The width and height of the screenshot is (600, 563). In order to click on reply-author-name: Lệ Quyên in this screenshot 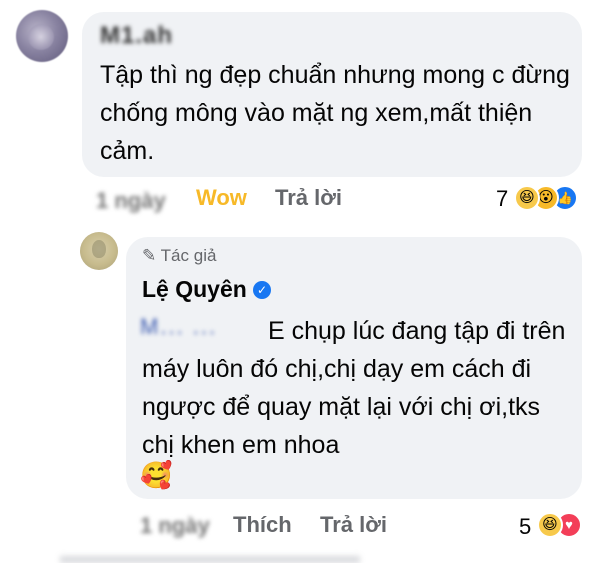, I will do `click(194, 289)`.